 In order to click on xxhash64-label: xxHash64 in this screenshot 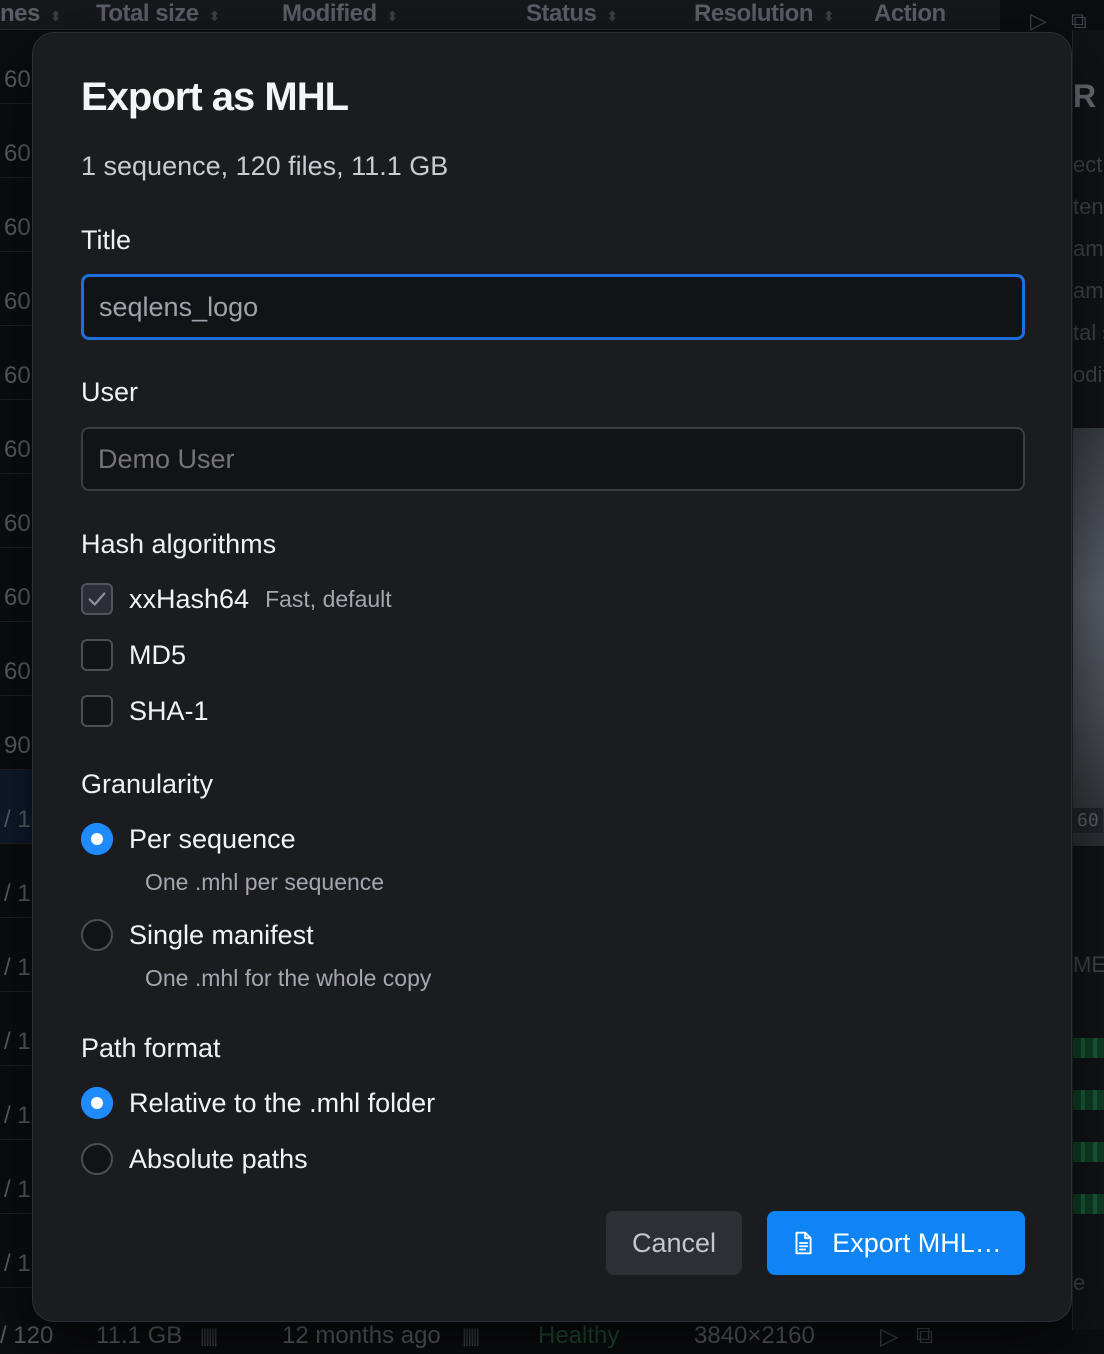, I will do `click(189, 598)`.